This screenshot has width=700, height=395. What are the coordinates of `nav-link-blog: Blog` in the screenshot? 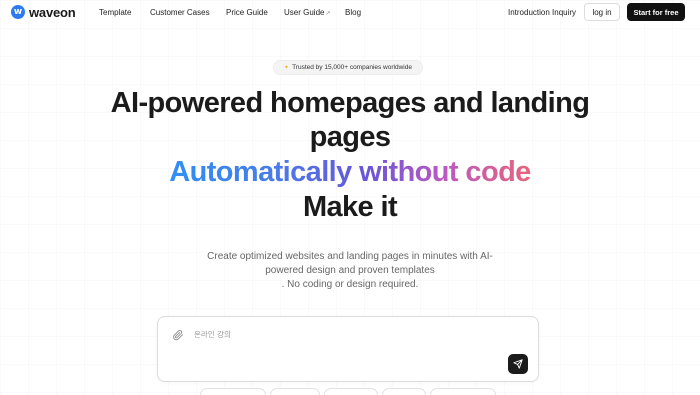 It's located at (353, 12).